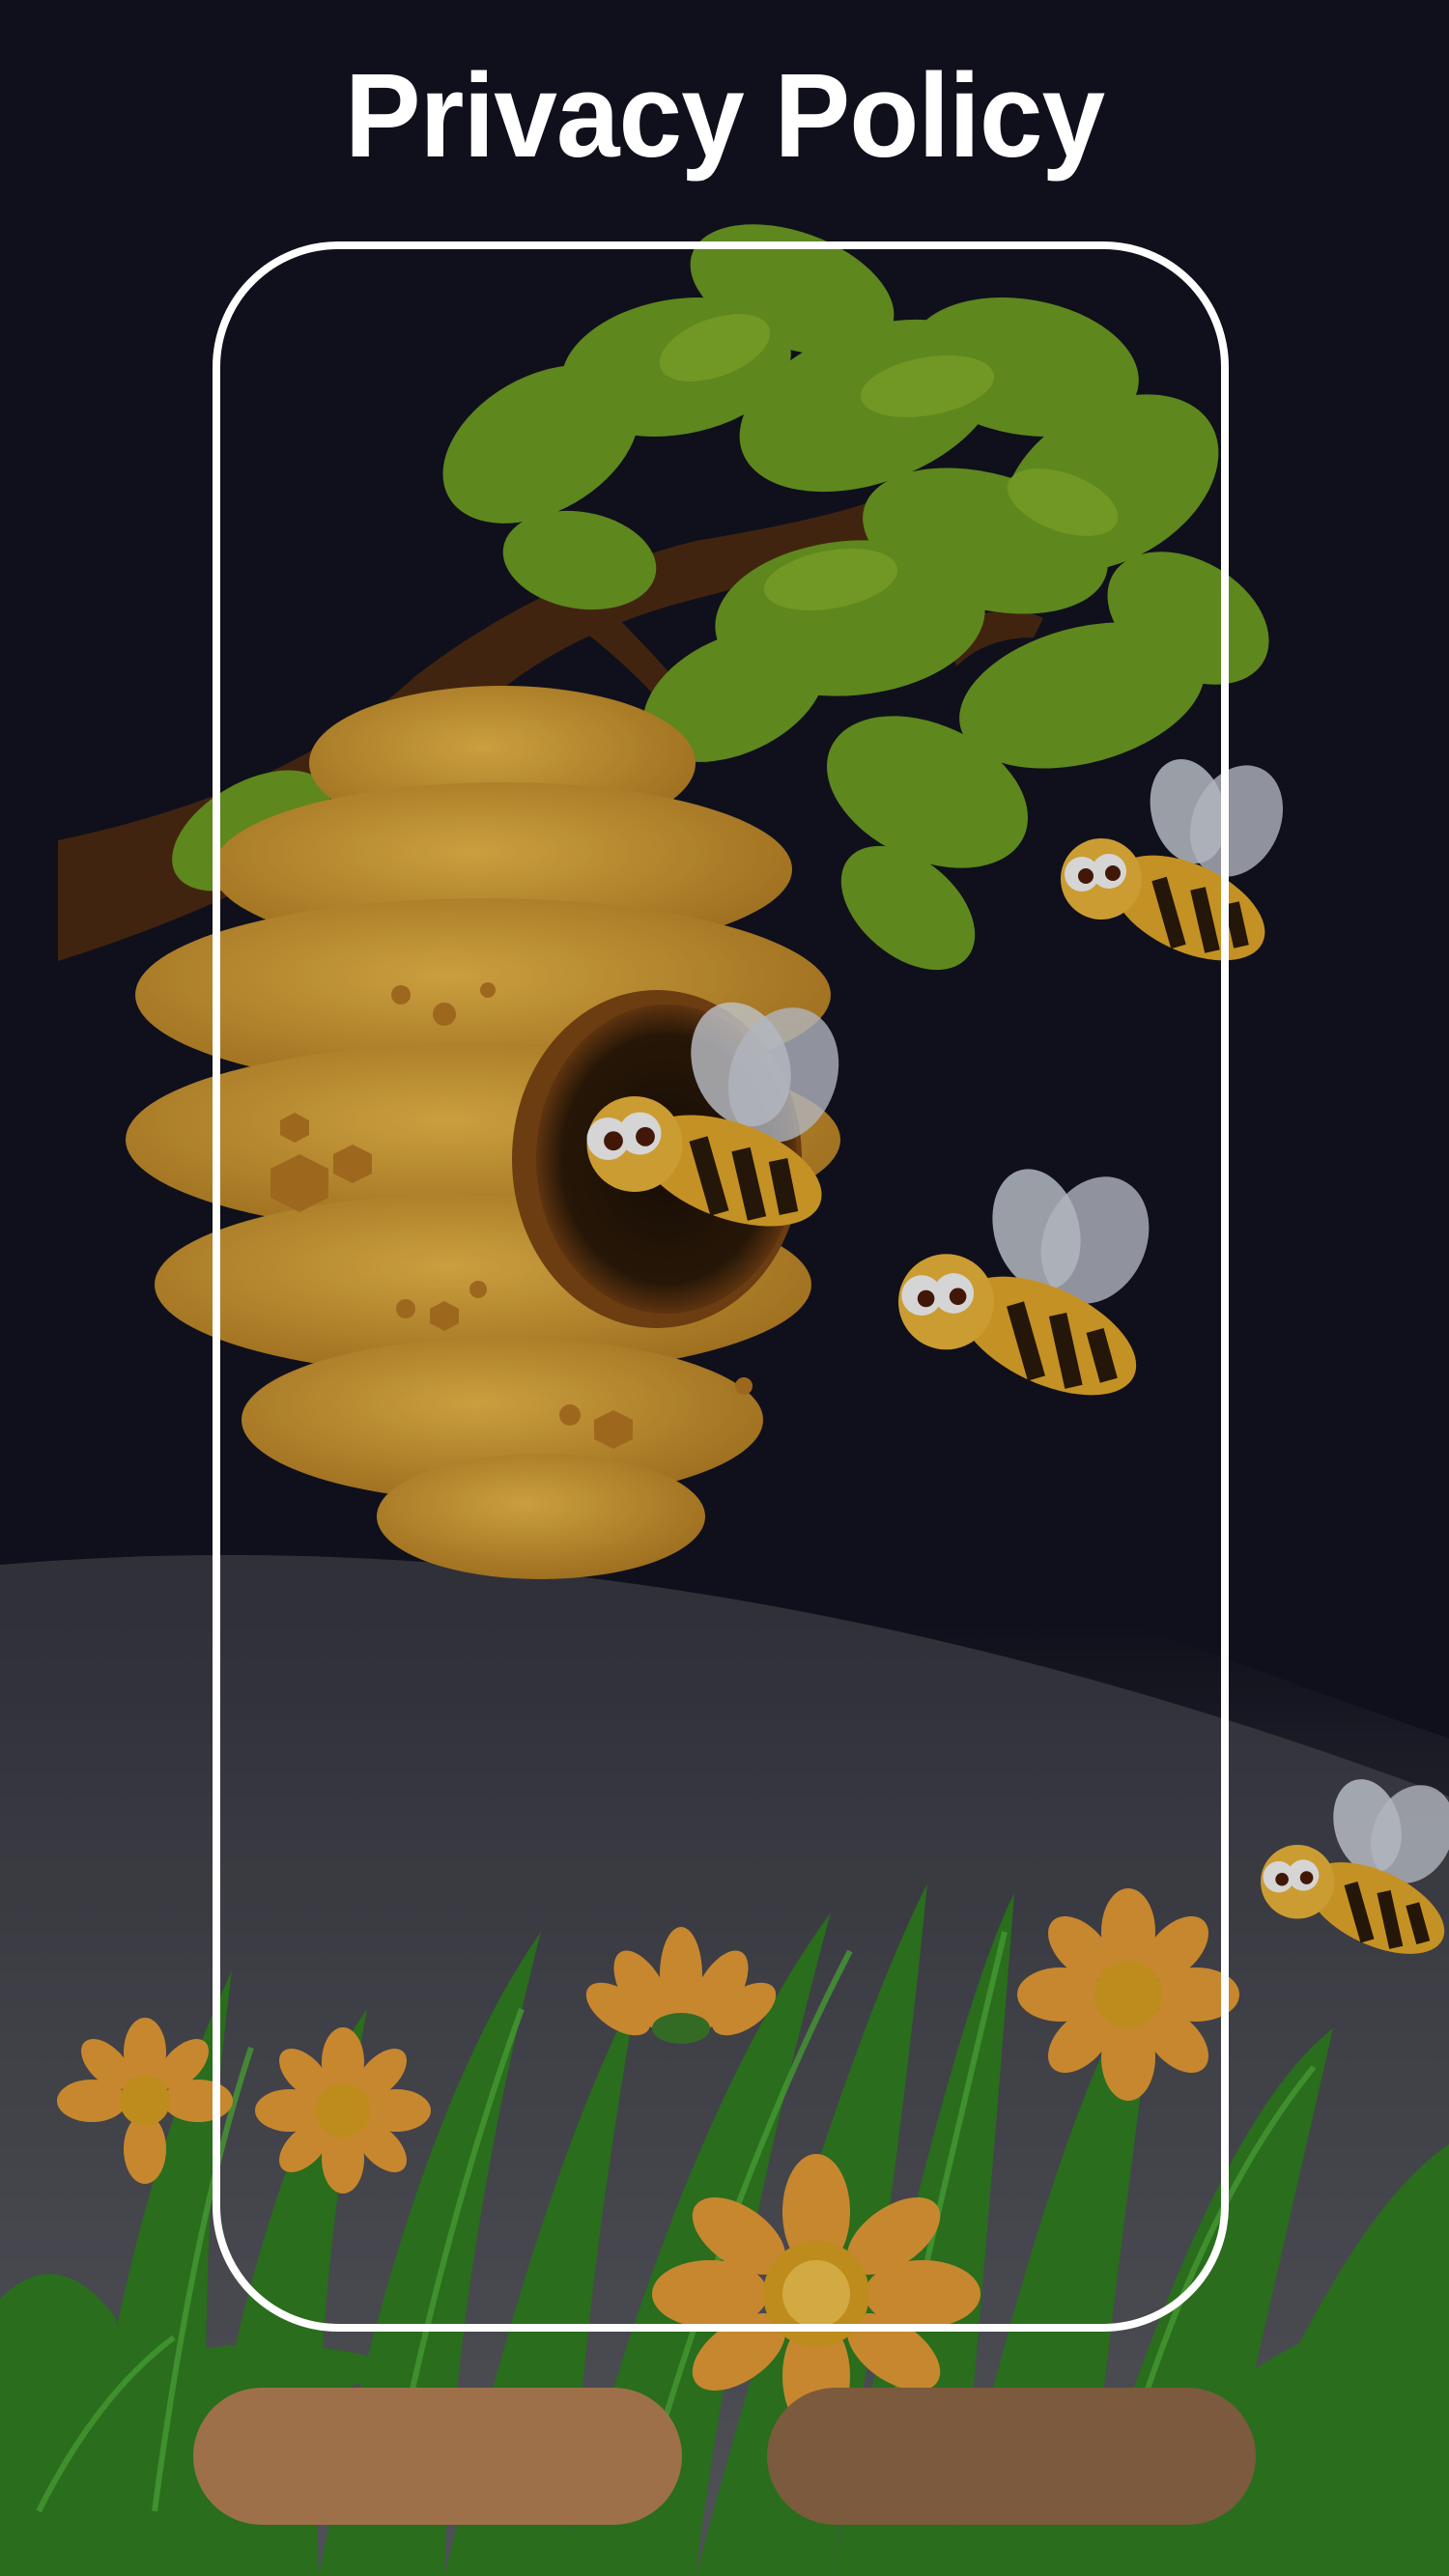 The height and width of the screenshot is (2576, 1449). What do you see at coordinates (437, 2456) in the screenshot?
I see `left-action-button` at bounding box center [437, 2456].